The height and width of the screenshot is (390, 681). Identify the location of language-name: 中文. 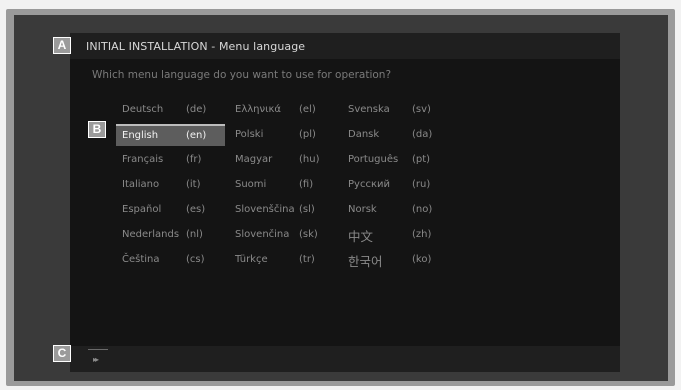
(361, 236).